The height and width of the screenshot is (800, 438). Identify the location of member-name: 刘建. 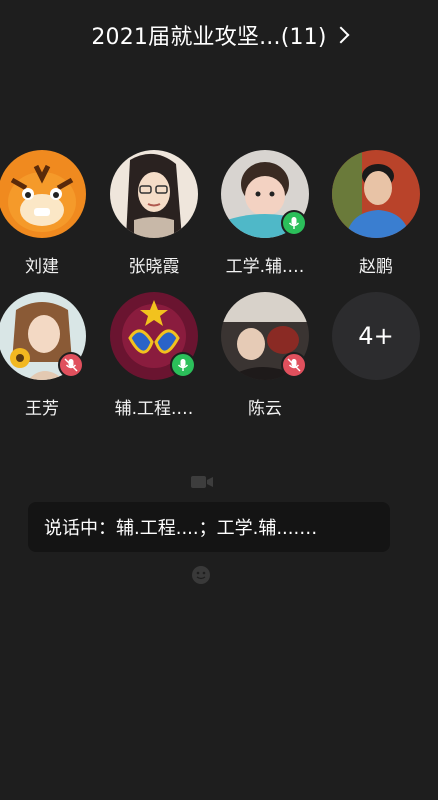
(42, 267).